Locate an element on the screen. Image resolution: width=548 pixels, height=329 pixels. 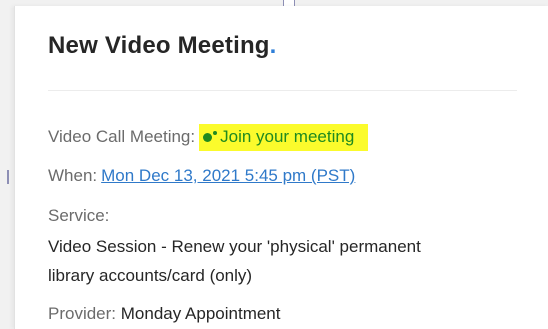
when-row: When: Mon Dec 13, 2021 5:45 pm (PST) is located at coordinates (201, 176).